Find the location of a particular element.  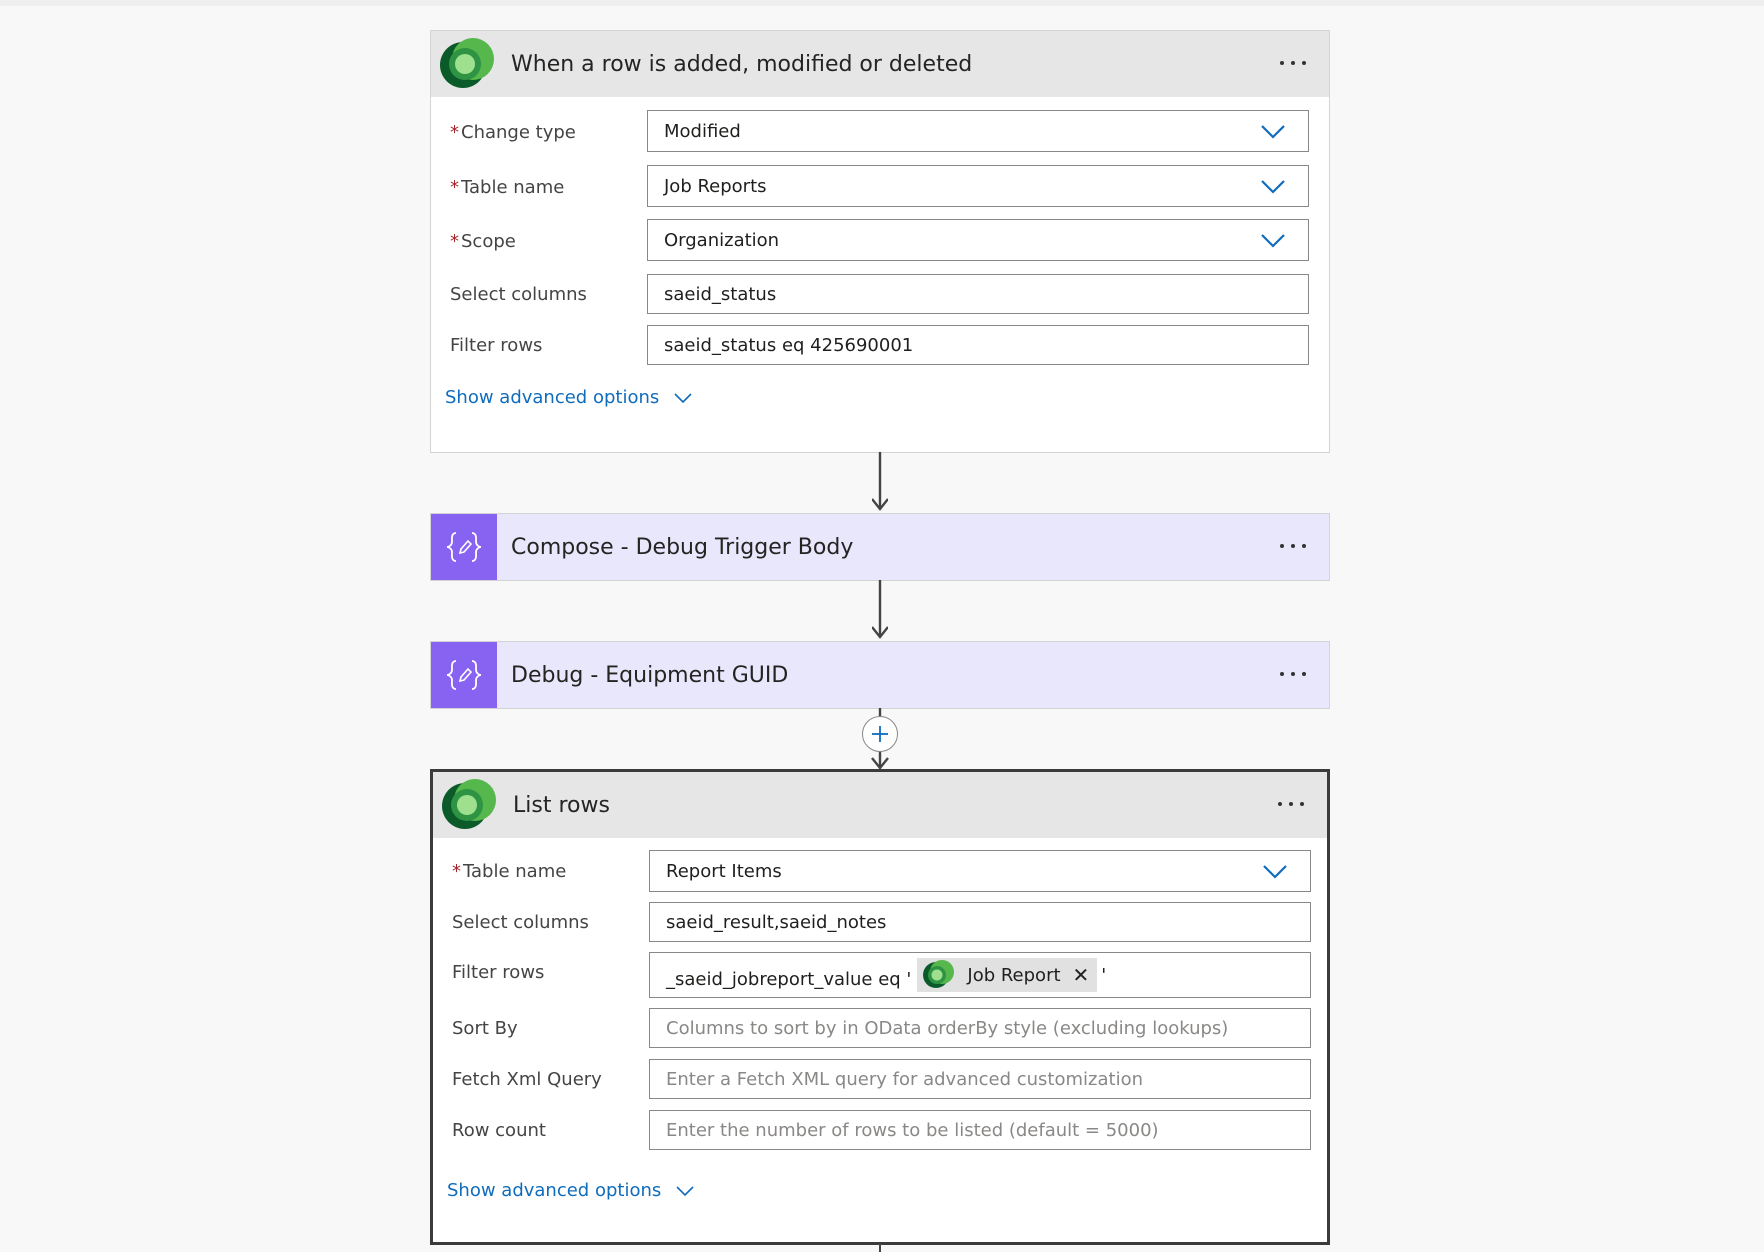

list-rows-card-header: List rows is located at coordinates (880, 805).